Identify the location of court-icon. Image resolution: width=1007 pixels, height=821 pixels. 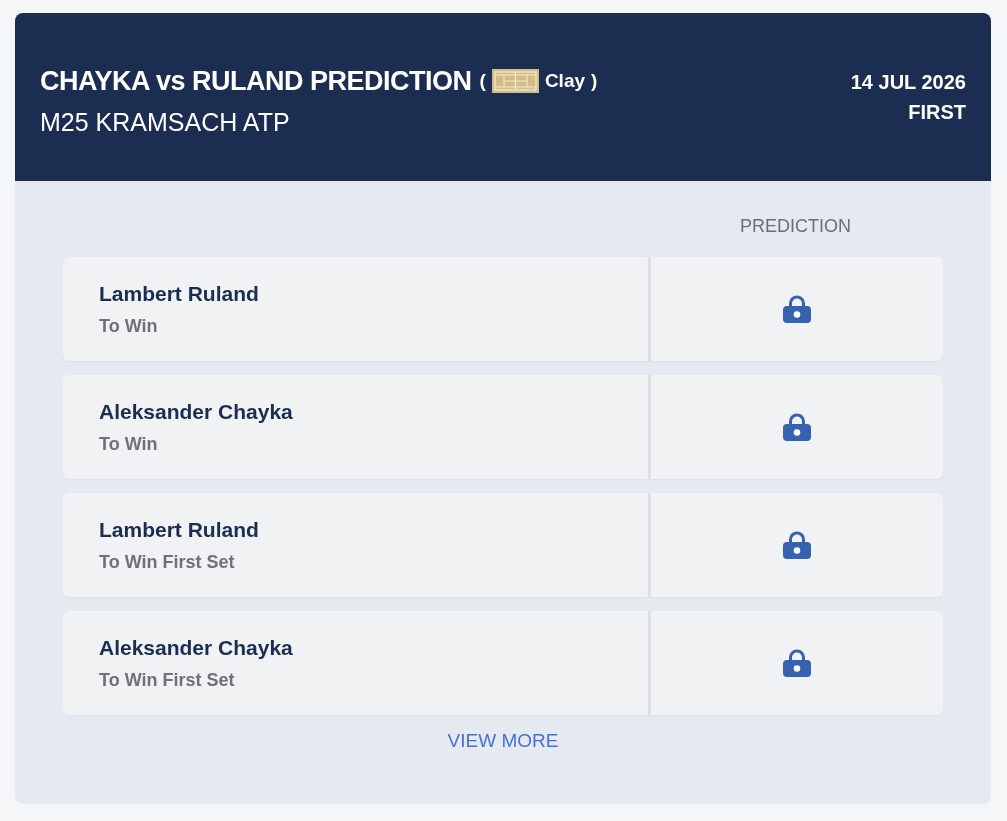
(515, 81).